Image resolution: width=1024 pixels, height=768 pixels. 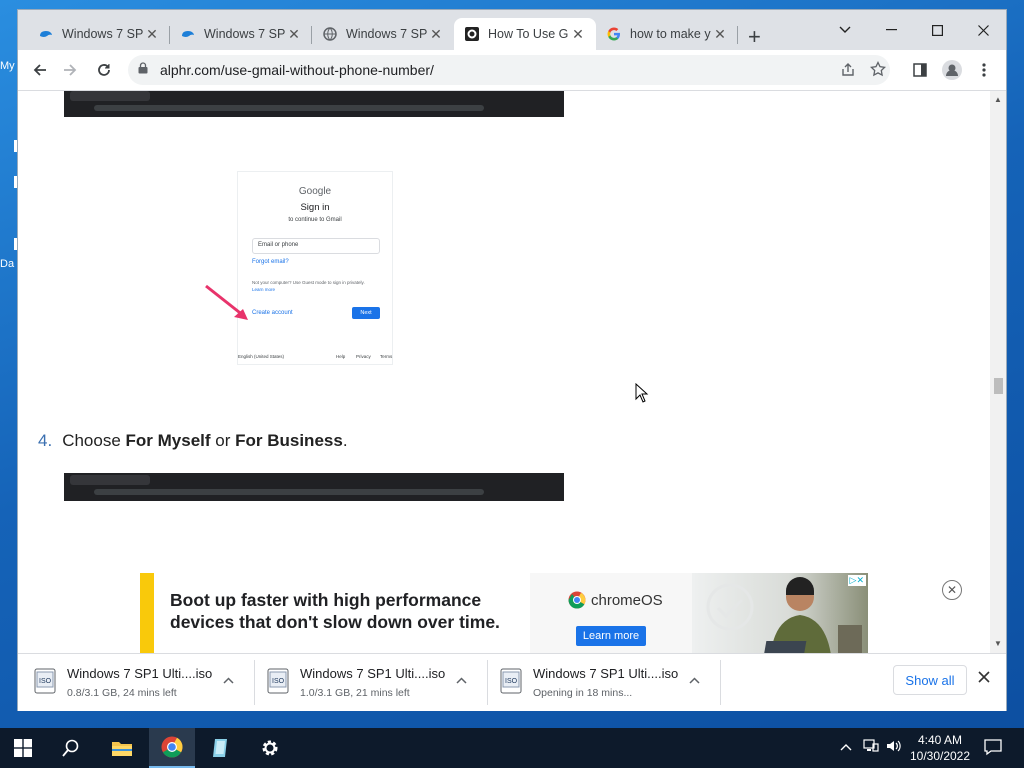 I want to click on chromeos-logo: chromeOS, so click(x=615, y=600).